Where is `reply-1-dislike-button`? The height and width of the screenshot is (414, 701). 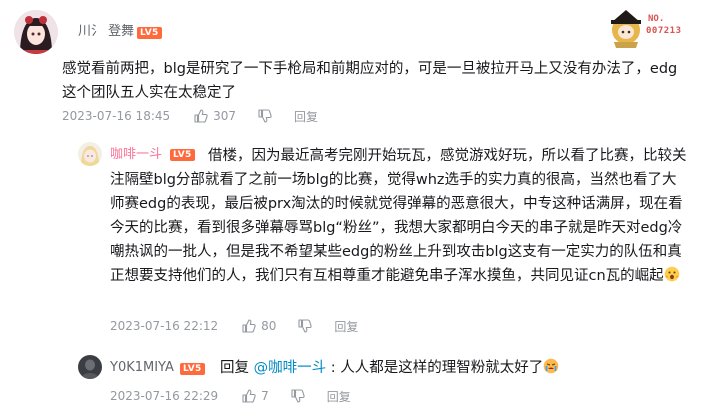
reply-1-dislike-button is located at coordinates (305, 326).